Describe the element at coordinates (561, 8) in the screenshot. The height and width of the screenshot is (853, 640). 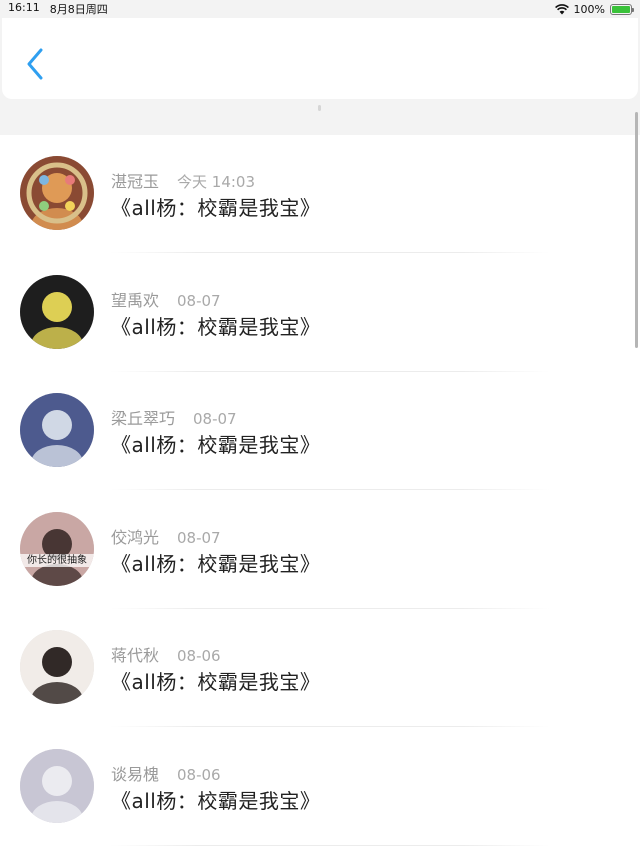
I see `wifi-icon` at that location.